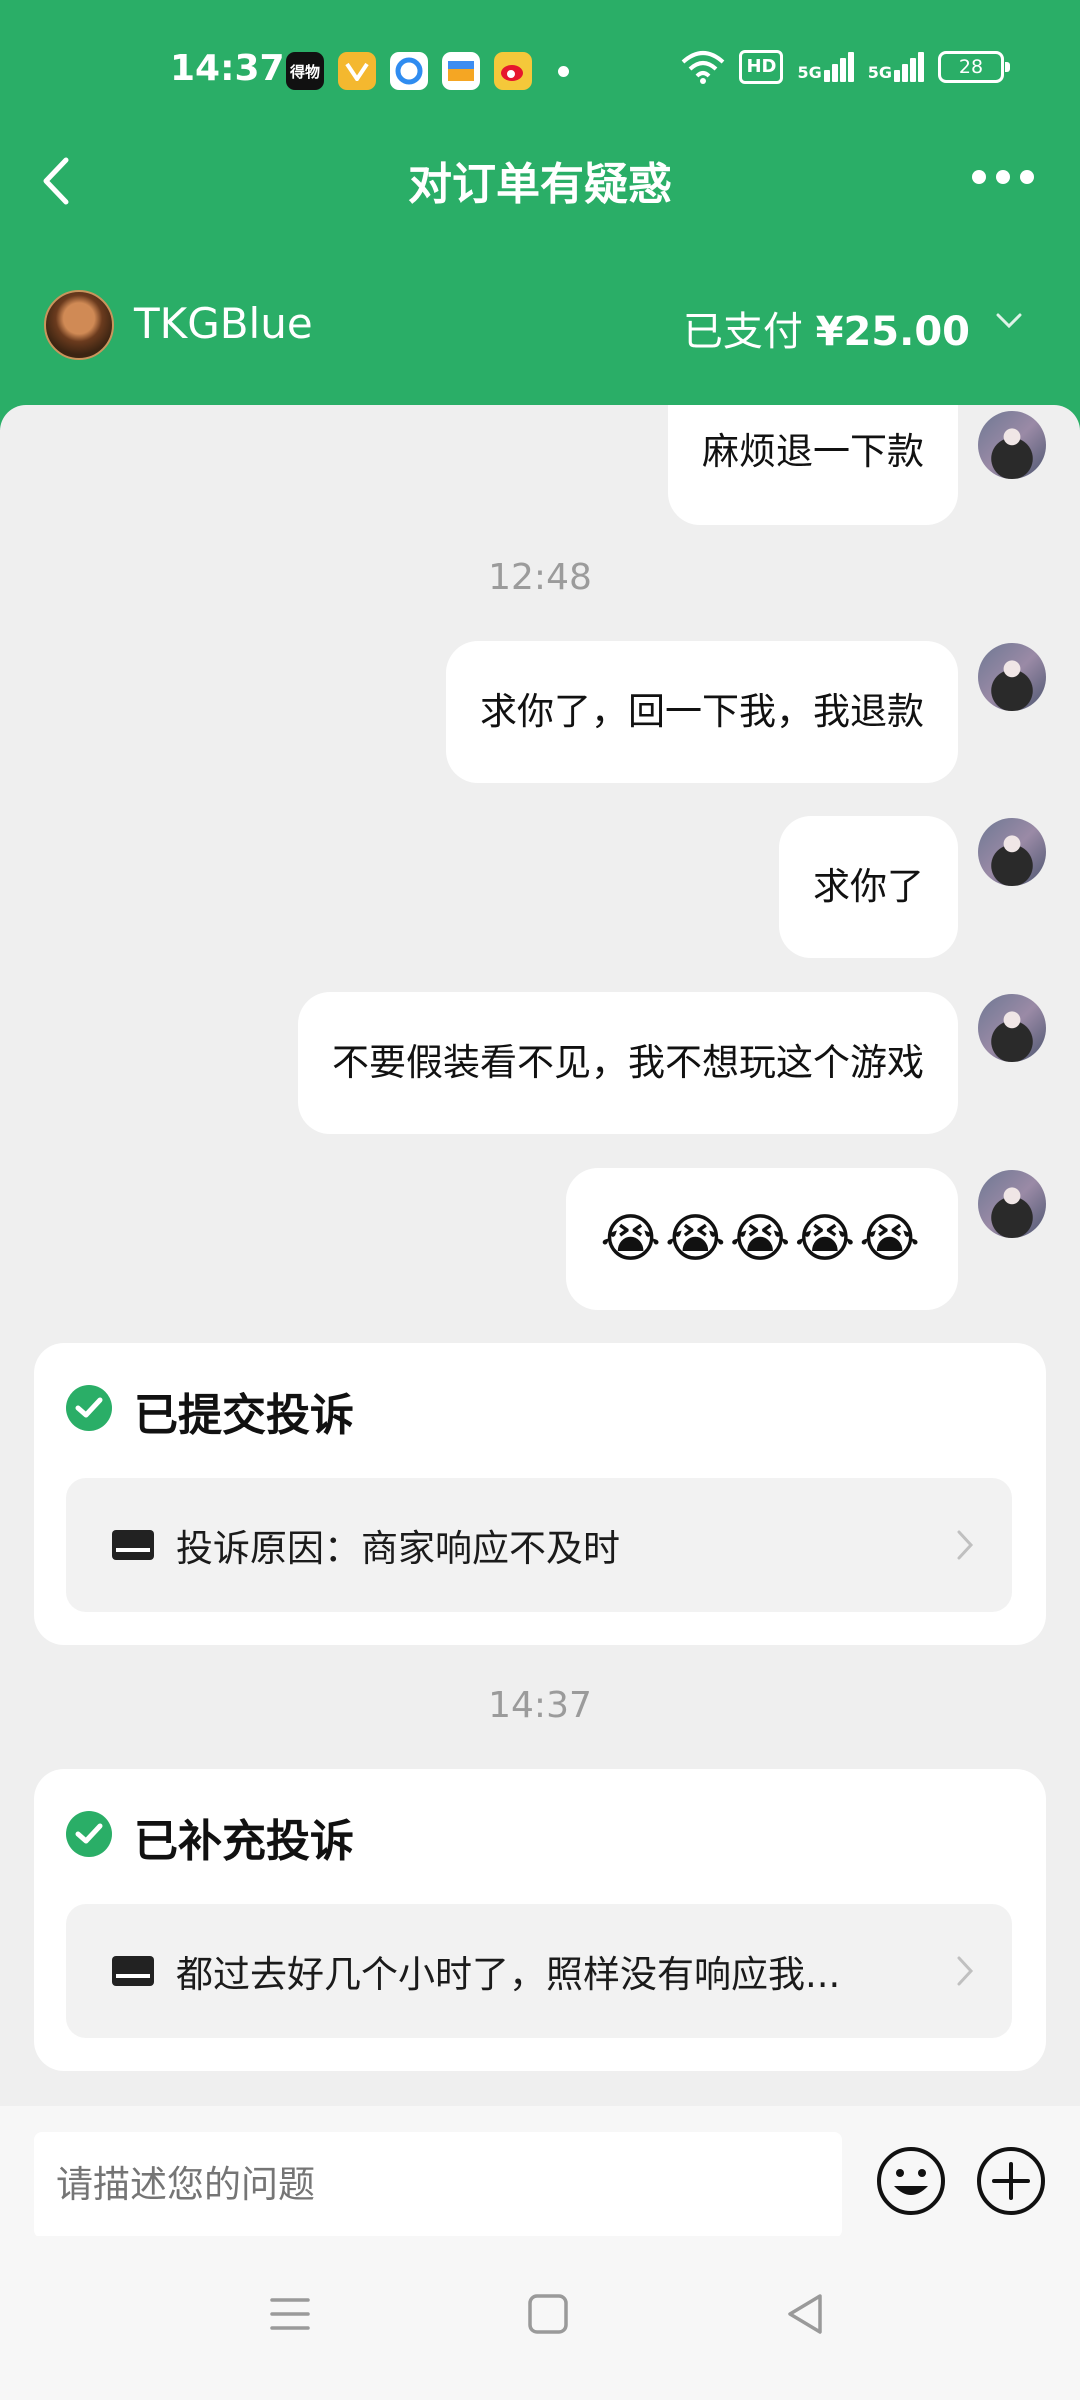  What do you see at coordinates (563, 71) in the screenshot?
I see `more-notifications-dot` at bounding box center [563, 71].